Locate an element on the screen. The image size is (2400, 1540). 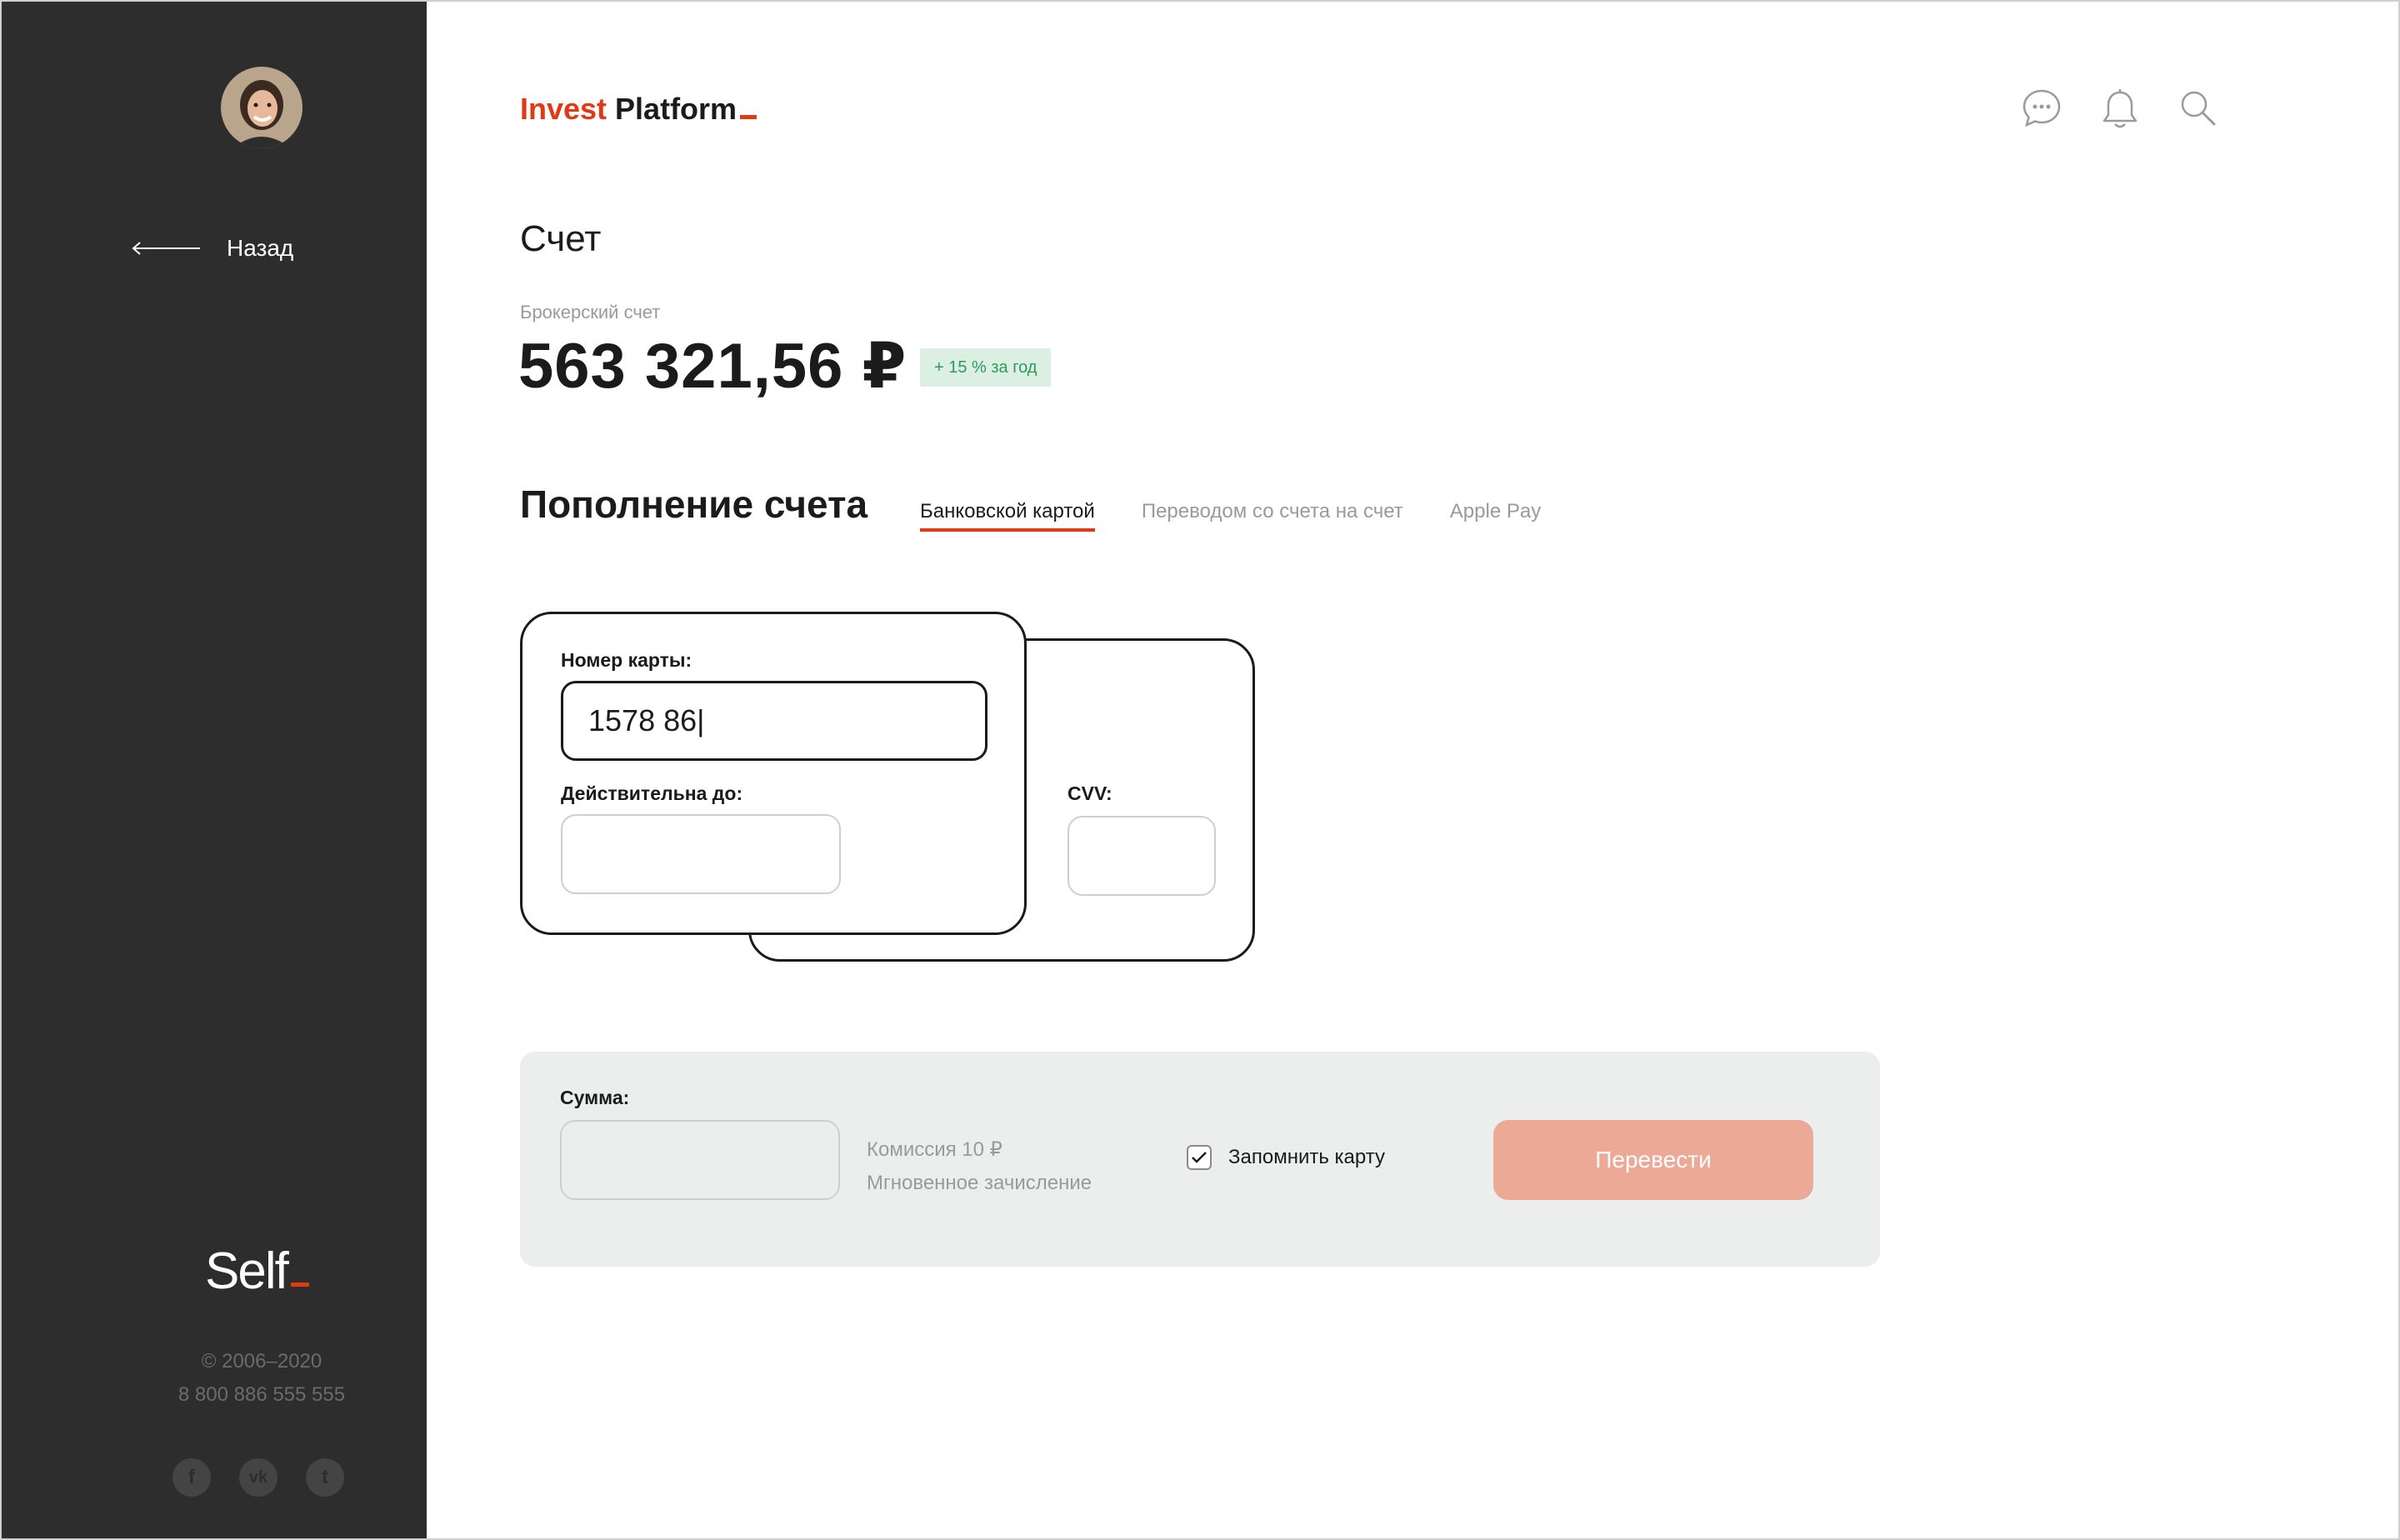
app-logo: Invest Platform is located at coordinates (639, 110).